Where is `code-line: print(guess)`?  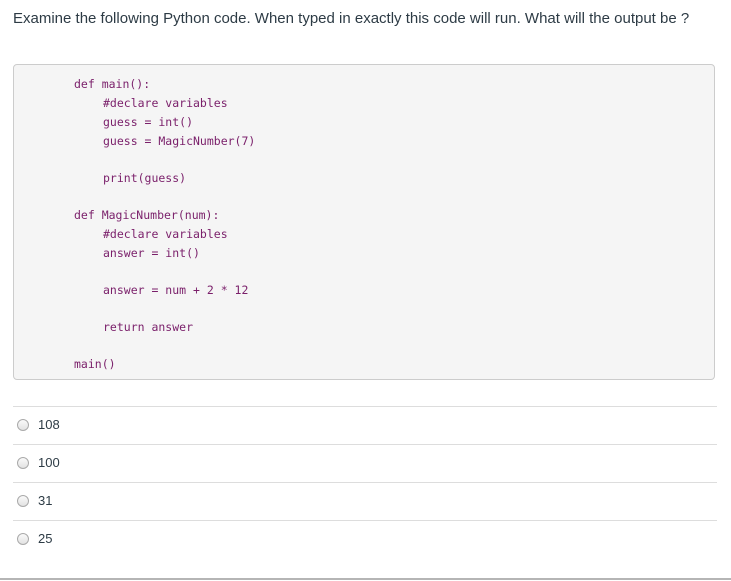 code-line: print(guess) is located at coordinates (145, 178).